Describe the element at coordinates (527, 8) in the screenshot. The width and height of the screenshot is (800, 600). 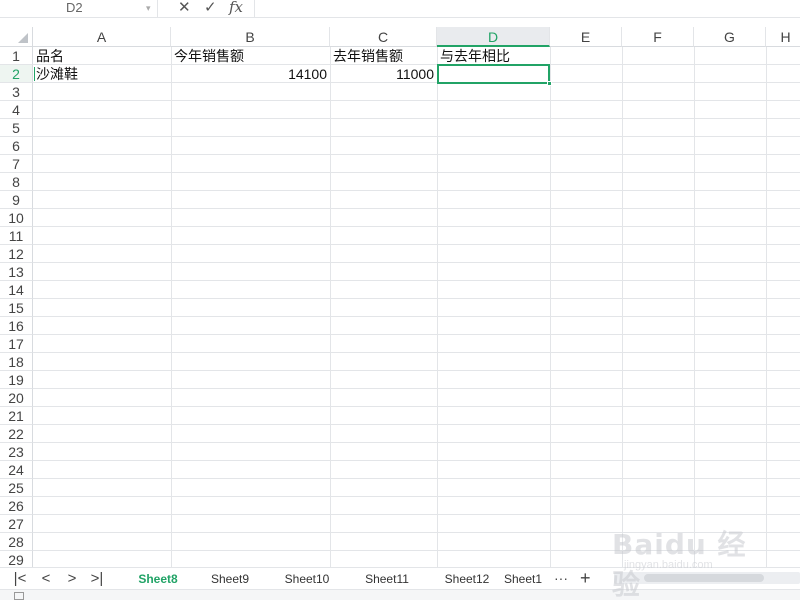
I see `formula-input` at that location.